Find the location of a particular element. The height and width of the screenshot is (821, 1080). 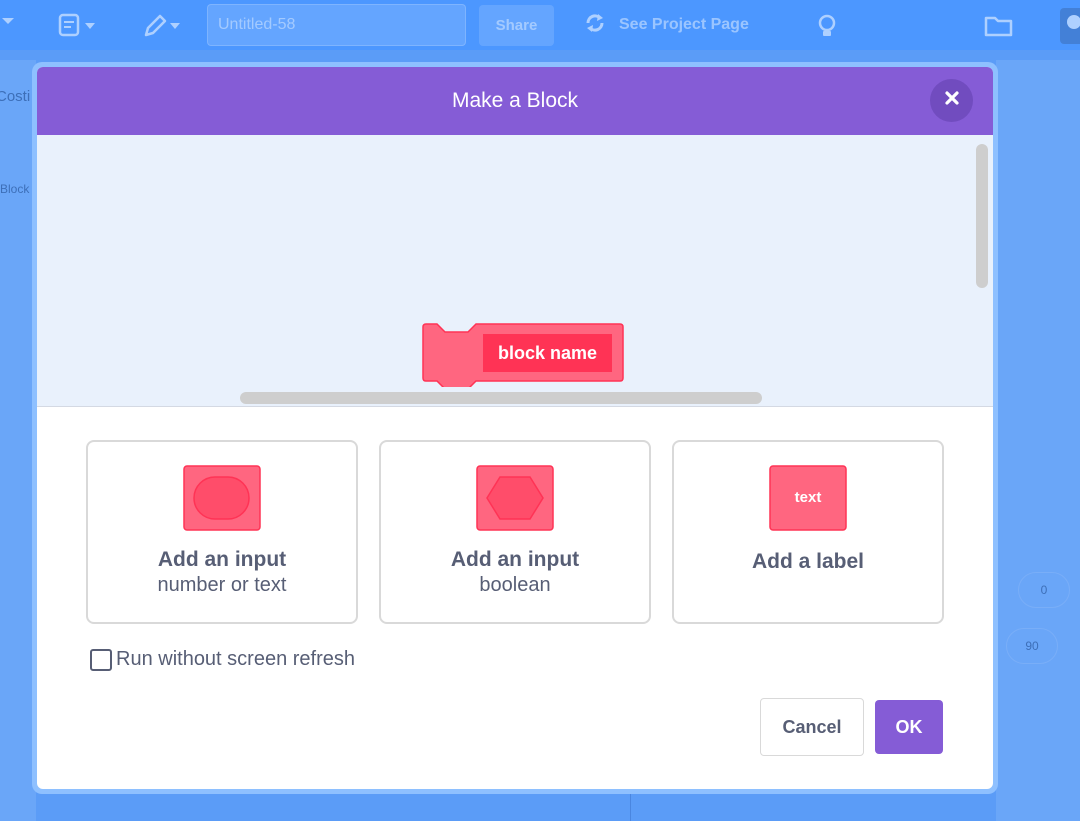

option-subtitle: number or text is located at coordinates (222, 585).